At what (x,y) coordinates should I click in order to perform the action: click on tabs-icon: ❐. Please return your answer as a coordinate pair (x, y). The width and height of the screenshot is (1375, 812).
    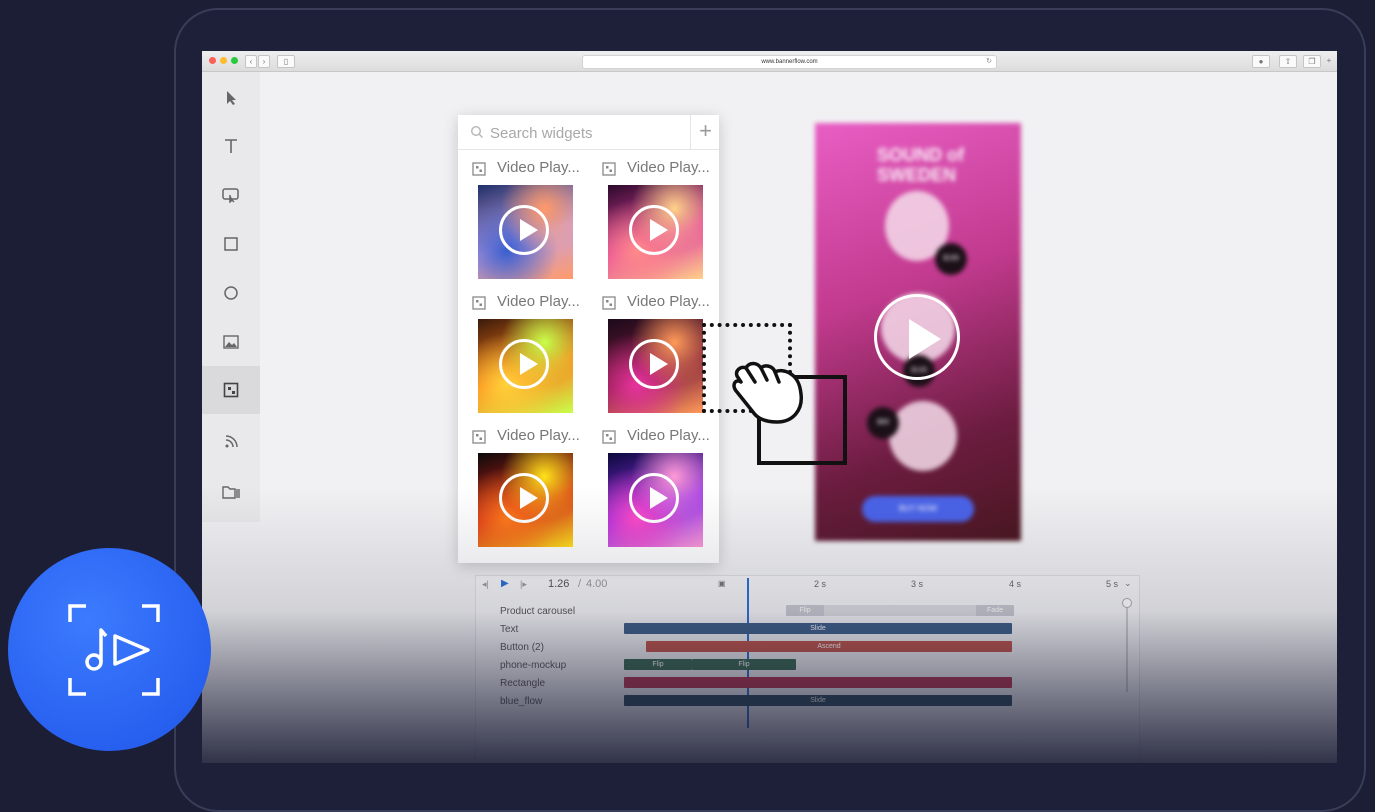
    Looking at the image, I should click on (1312, 61).